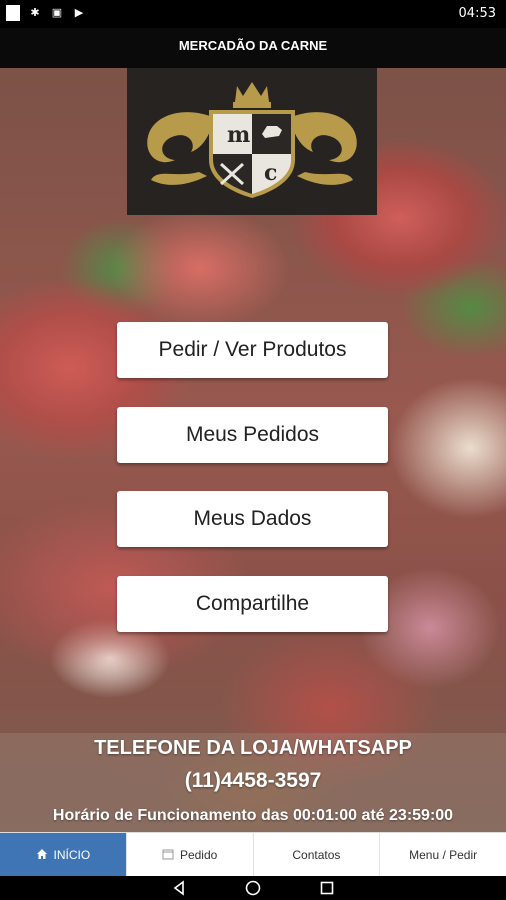 Image resolution: width=506 pixels, height=900 pixels. Describe the element at coordinates (72, 855) in the screenshot. I see `tab-home-label: INÍCIO` at that location.